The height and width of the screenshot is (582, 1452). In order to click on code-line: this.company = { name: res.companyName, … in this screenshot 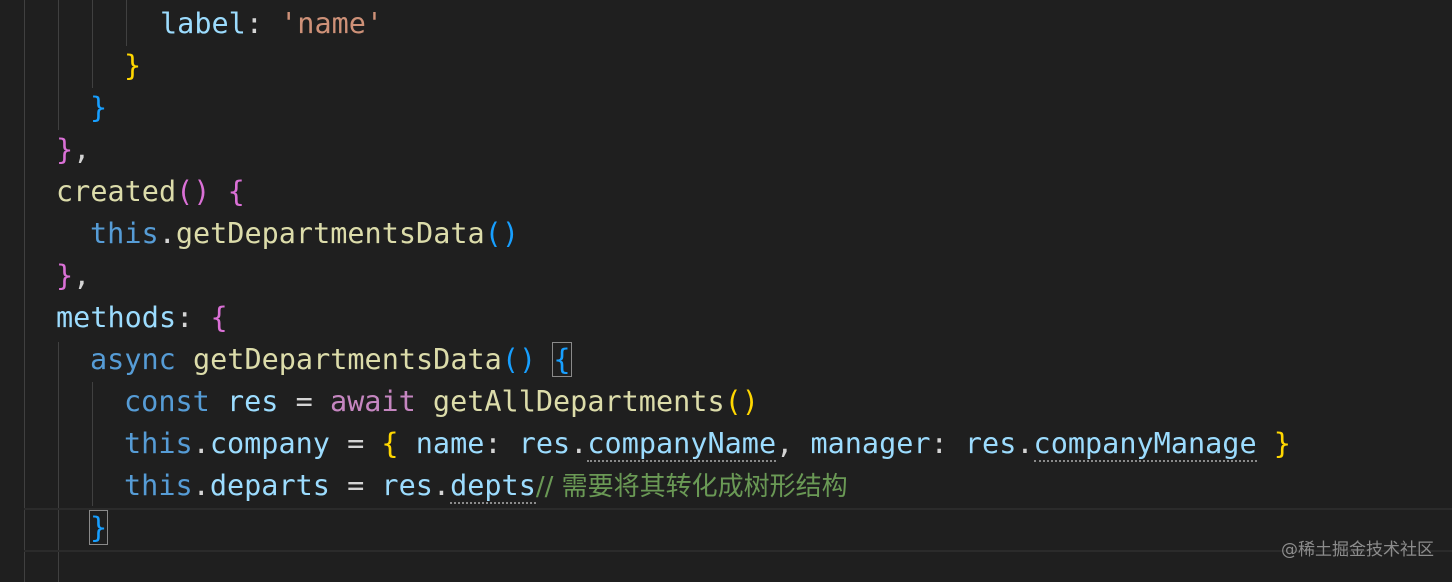, I will do `click(645, 444)`.